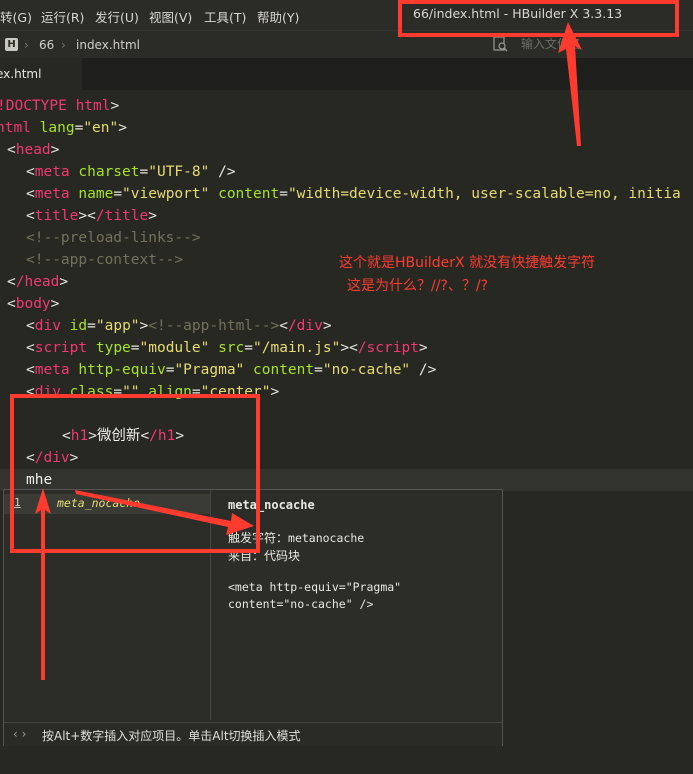 The width and height of the screenshot is (693, 774). I want to click on detail-title: meta_nocache, so click(271, 505).